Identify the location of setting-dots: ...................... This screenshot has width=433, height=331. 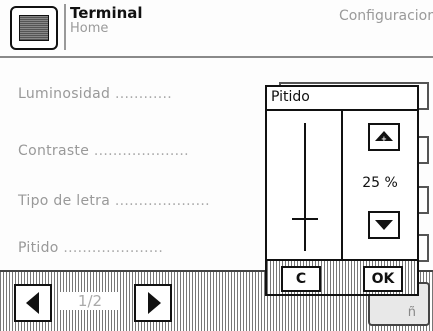
(113, 248).